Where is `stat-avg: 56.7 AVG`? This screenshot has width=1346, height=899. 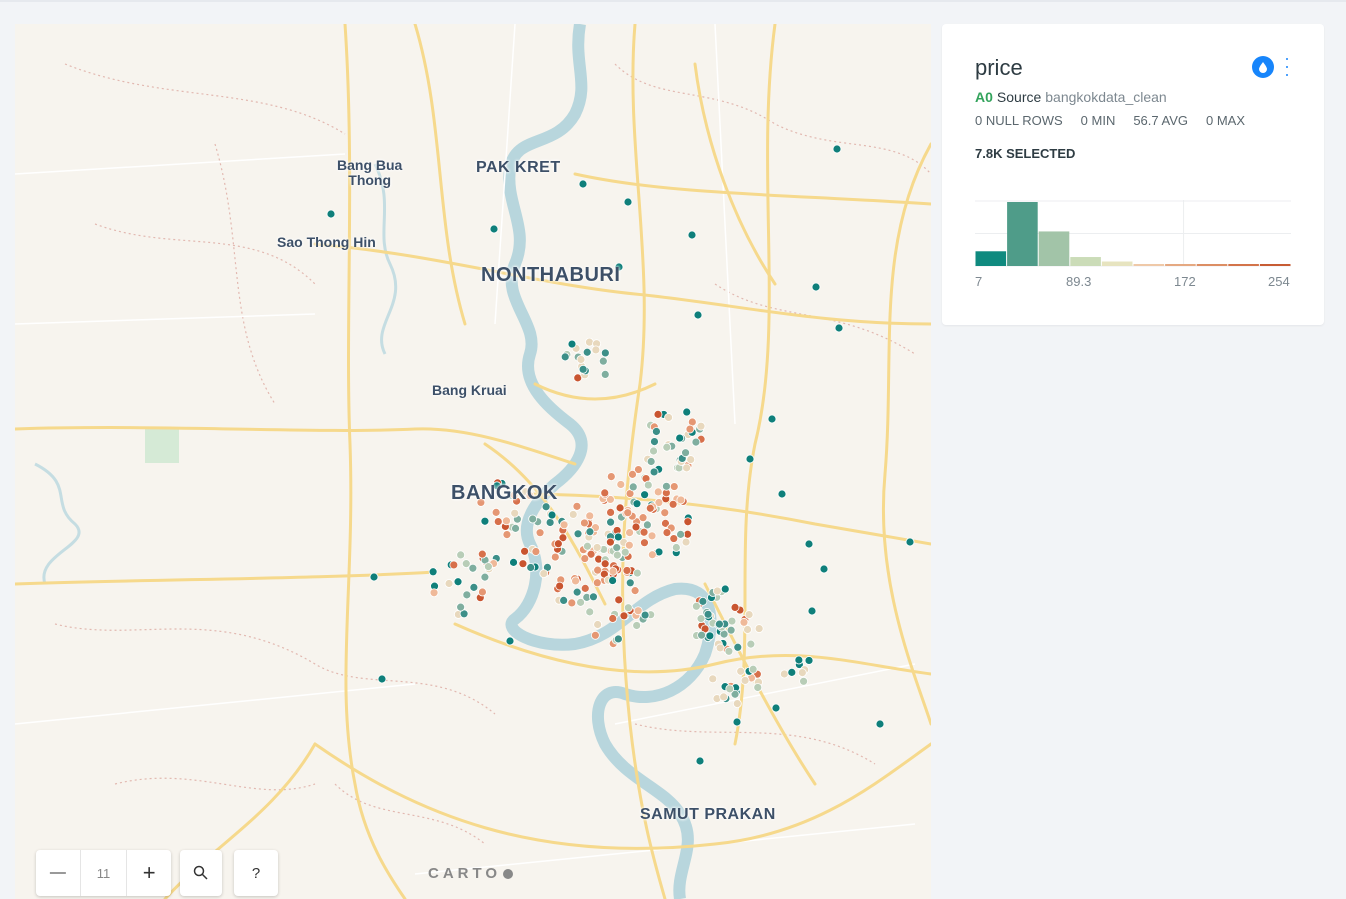 stat-avg: 56.7 AVG is located at coordinates (1161, 120).